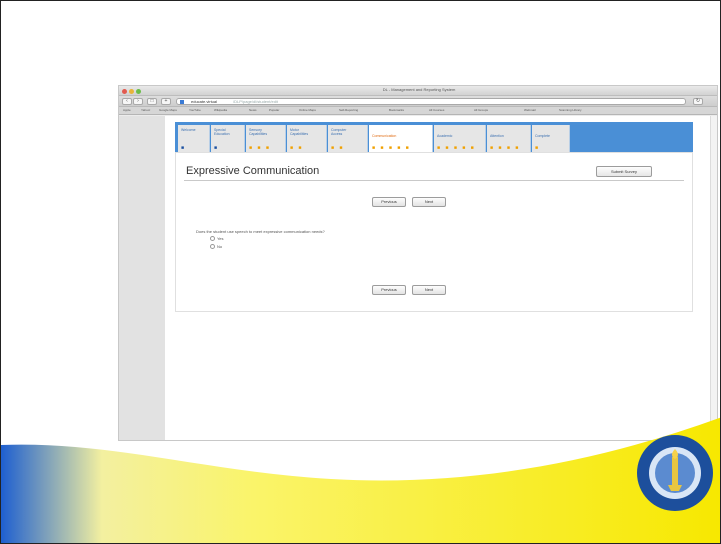 Image resolution: width=721 pixels, height=544 pixels. Describe the element at coordinates (195, 110) in the screenshot. I see `bookmark-item: YouTube` at that location.